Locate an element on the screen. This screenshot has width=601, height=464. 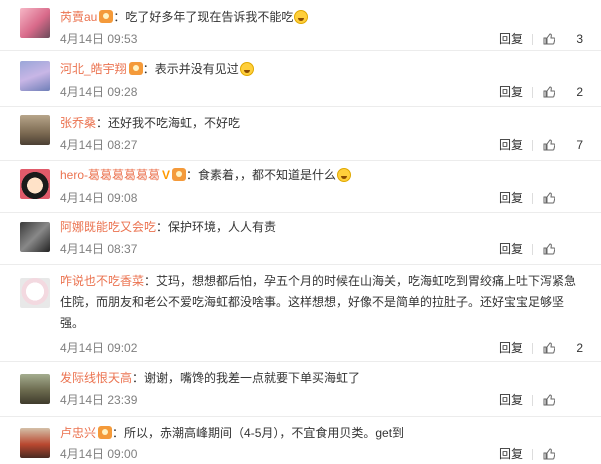
comment-item: 阿娜既能吃又会吃：保护环境，人人有责 4月14日 08:37 回复 is located at coordinates (300, 239).